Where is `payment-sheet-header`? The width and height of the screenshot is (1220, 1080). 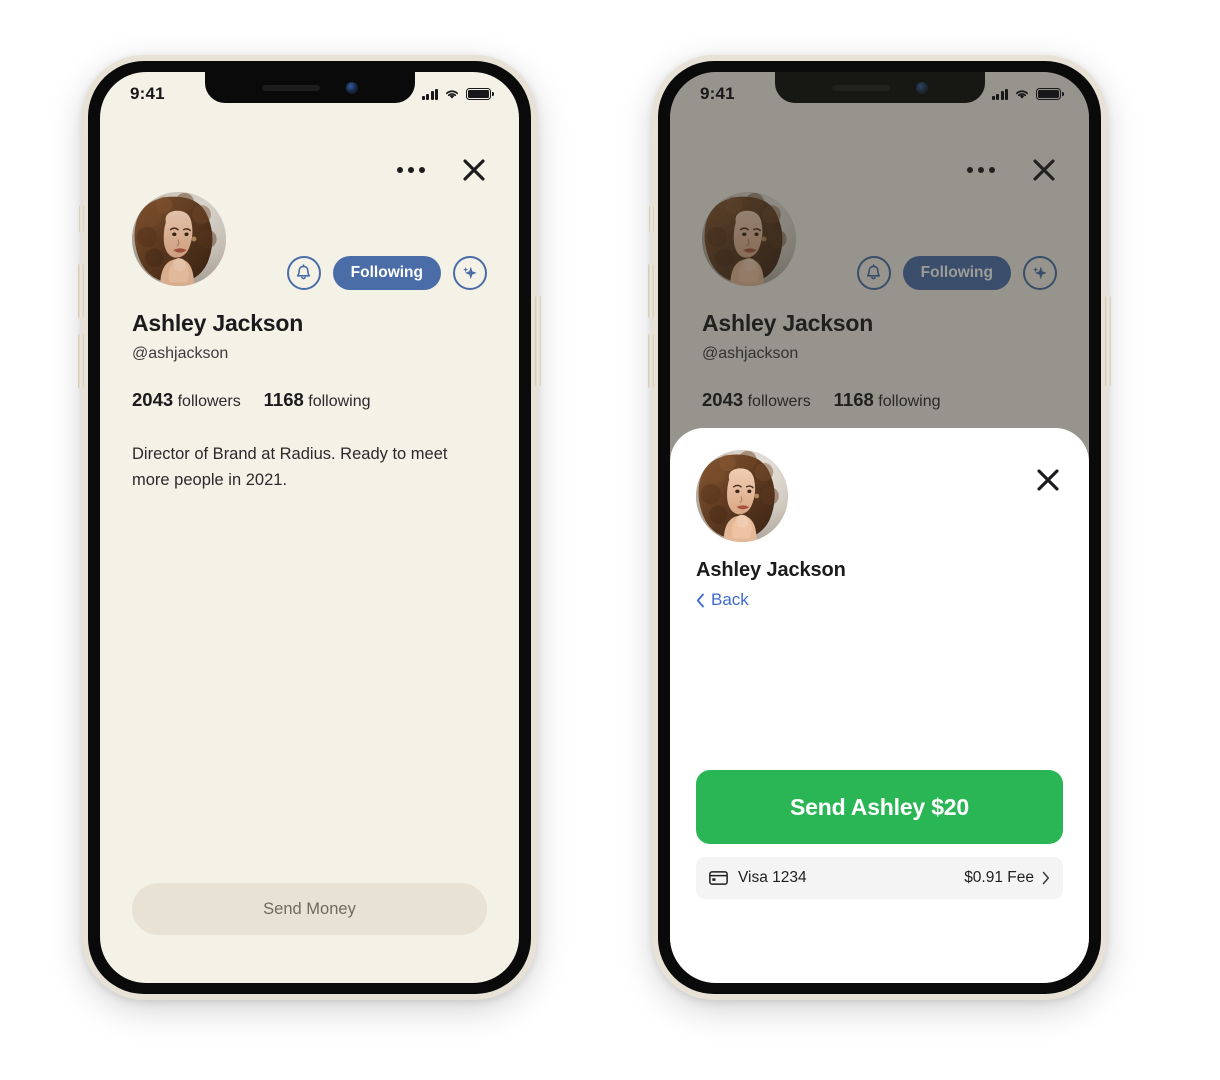
payment-sheet-header is located at coordinates (879, 496).